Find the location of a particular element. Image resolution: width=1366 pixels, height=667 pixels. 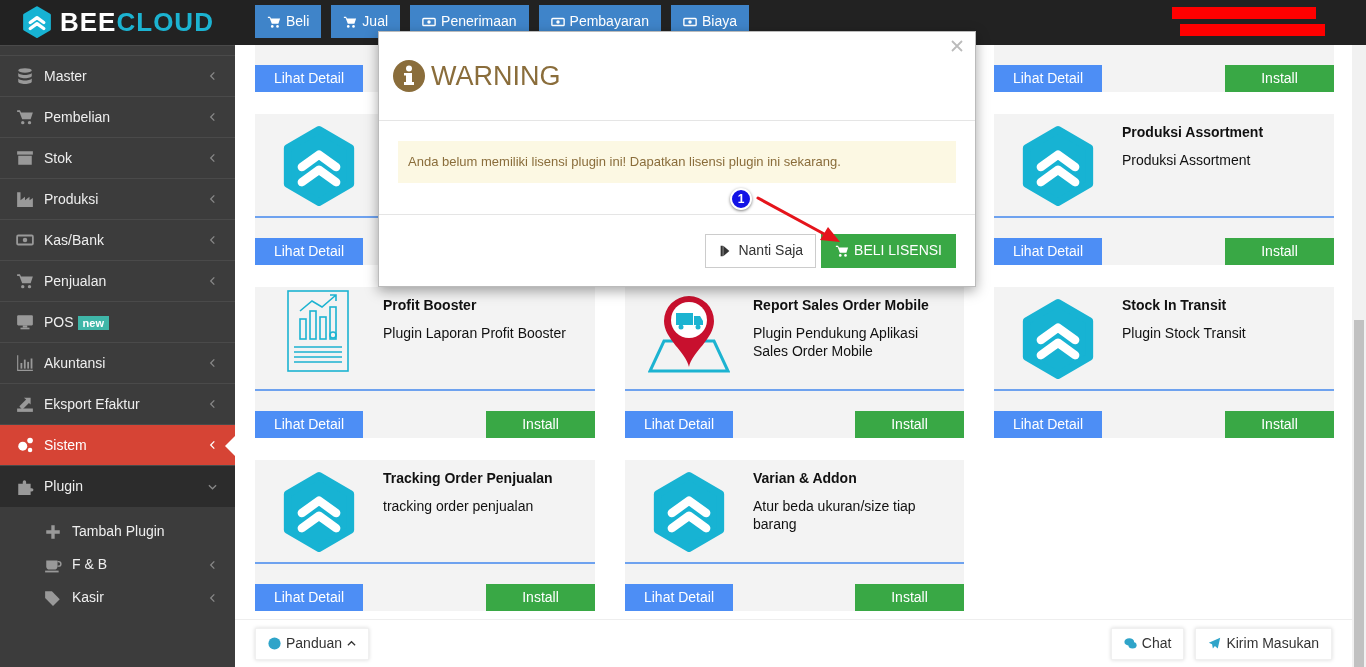

comments-icon is located at coordinates (1130, 643).